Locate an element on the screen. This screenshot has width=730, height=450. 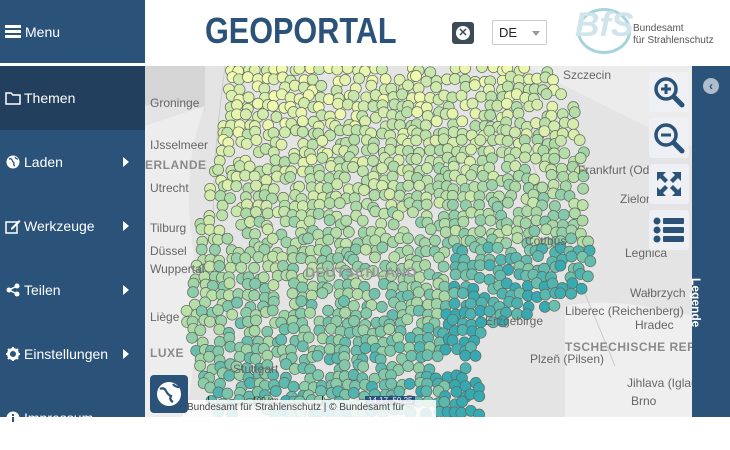
sidebar-item-einstellungen: Einstellungen is located at coordinates (72, 354).